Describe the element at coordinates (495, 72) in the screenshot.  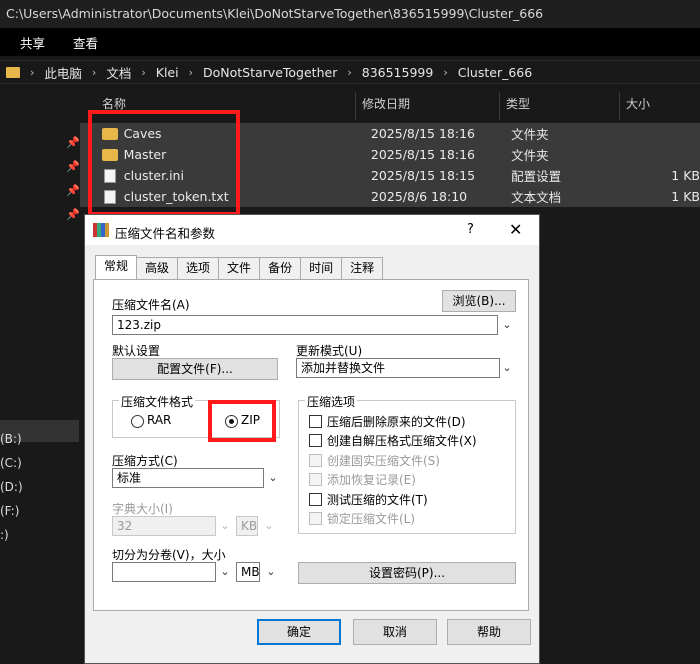
I see `breadcrumb-cluster: Cluster_666` at that location.